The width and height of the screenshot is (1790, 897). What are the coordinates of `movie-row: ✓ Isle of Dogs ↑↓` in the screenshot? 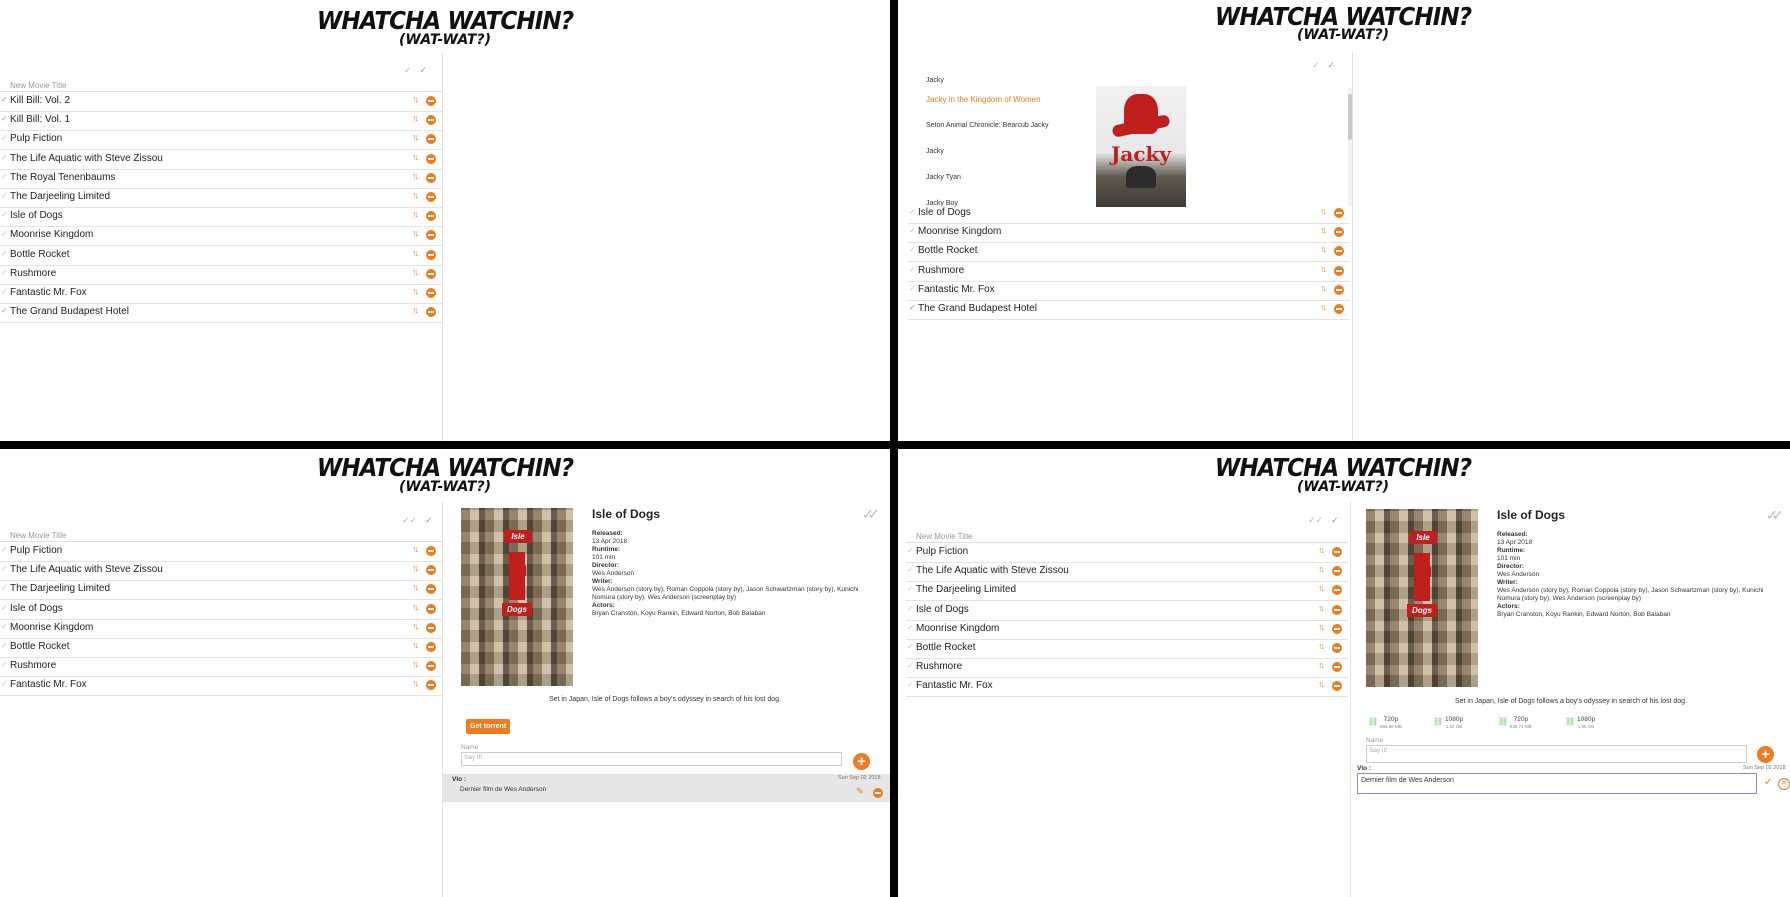 It's located at (1129, 214).